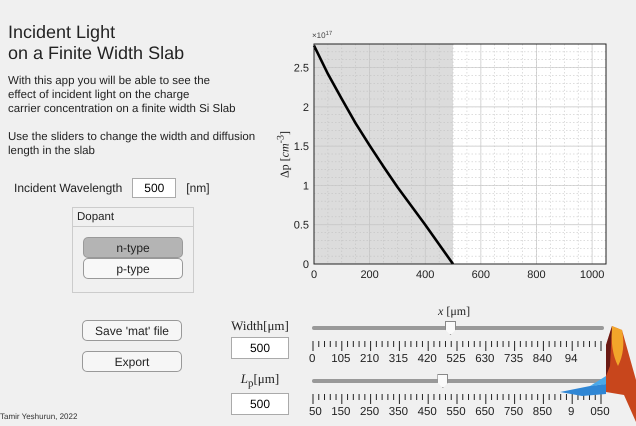 Image resolution: width=636 pixels, height=426 pixels. I want to click on exponent-label: ×10$^{17}$, so click(322, 35).